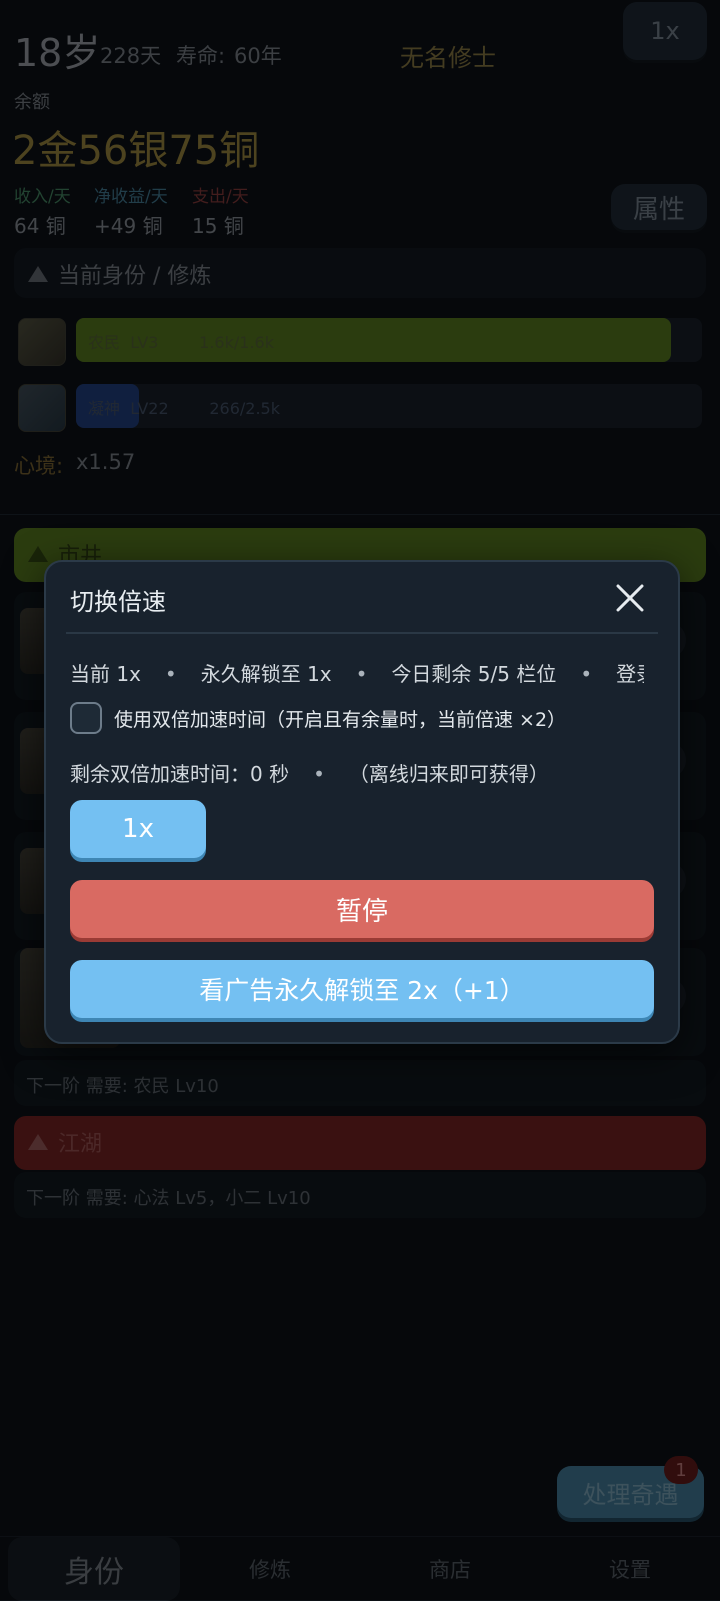 The width and height of the screenshot is (720, 1601). I want to click on login-text: 登录, so click(630, 674).